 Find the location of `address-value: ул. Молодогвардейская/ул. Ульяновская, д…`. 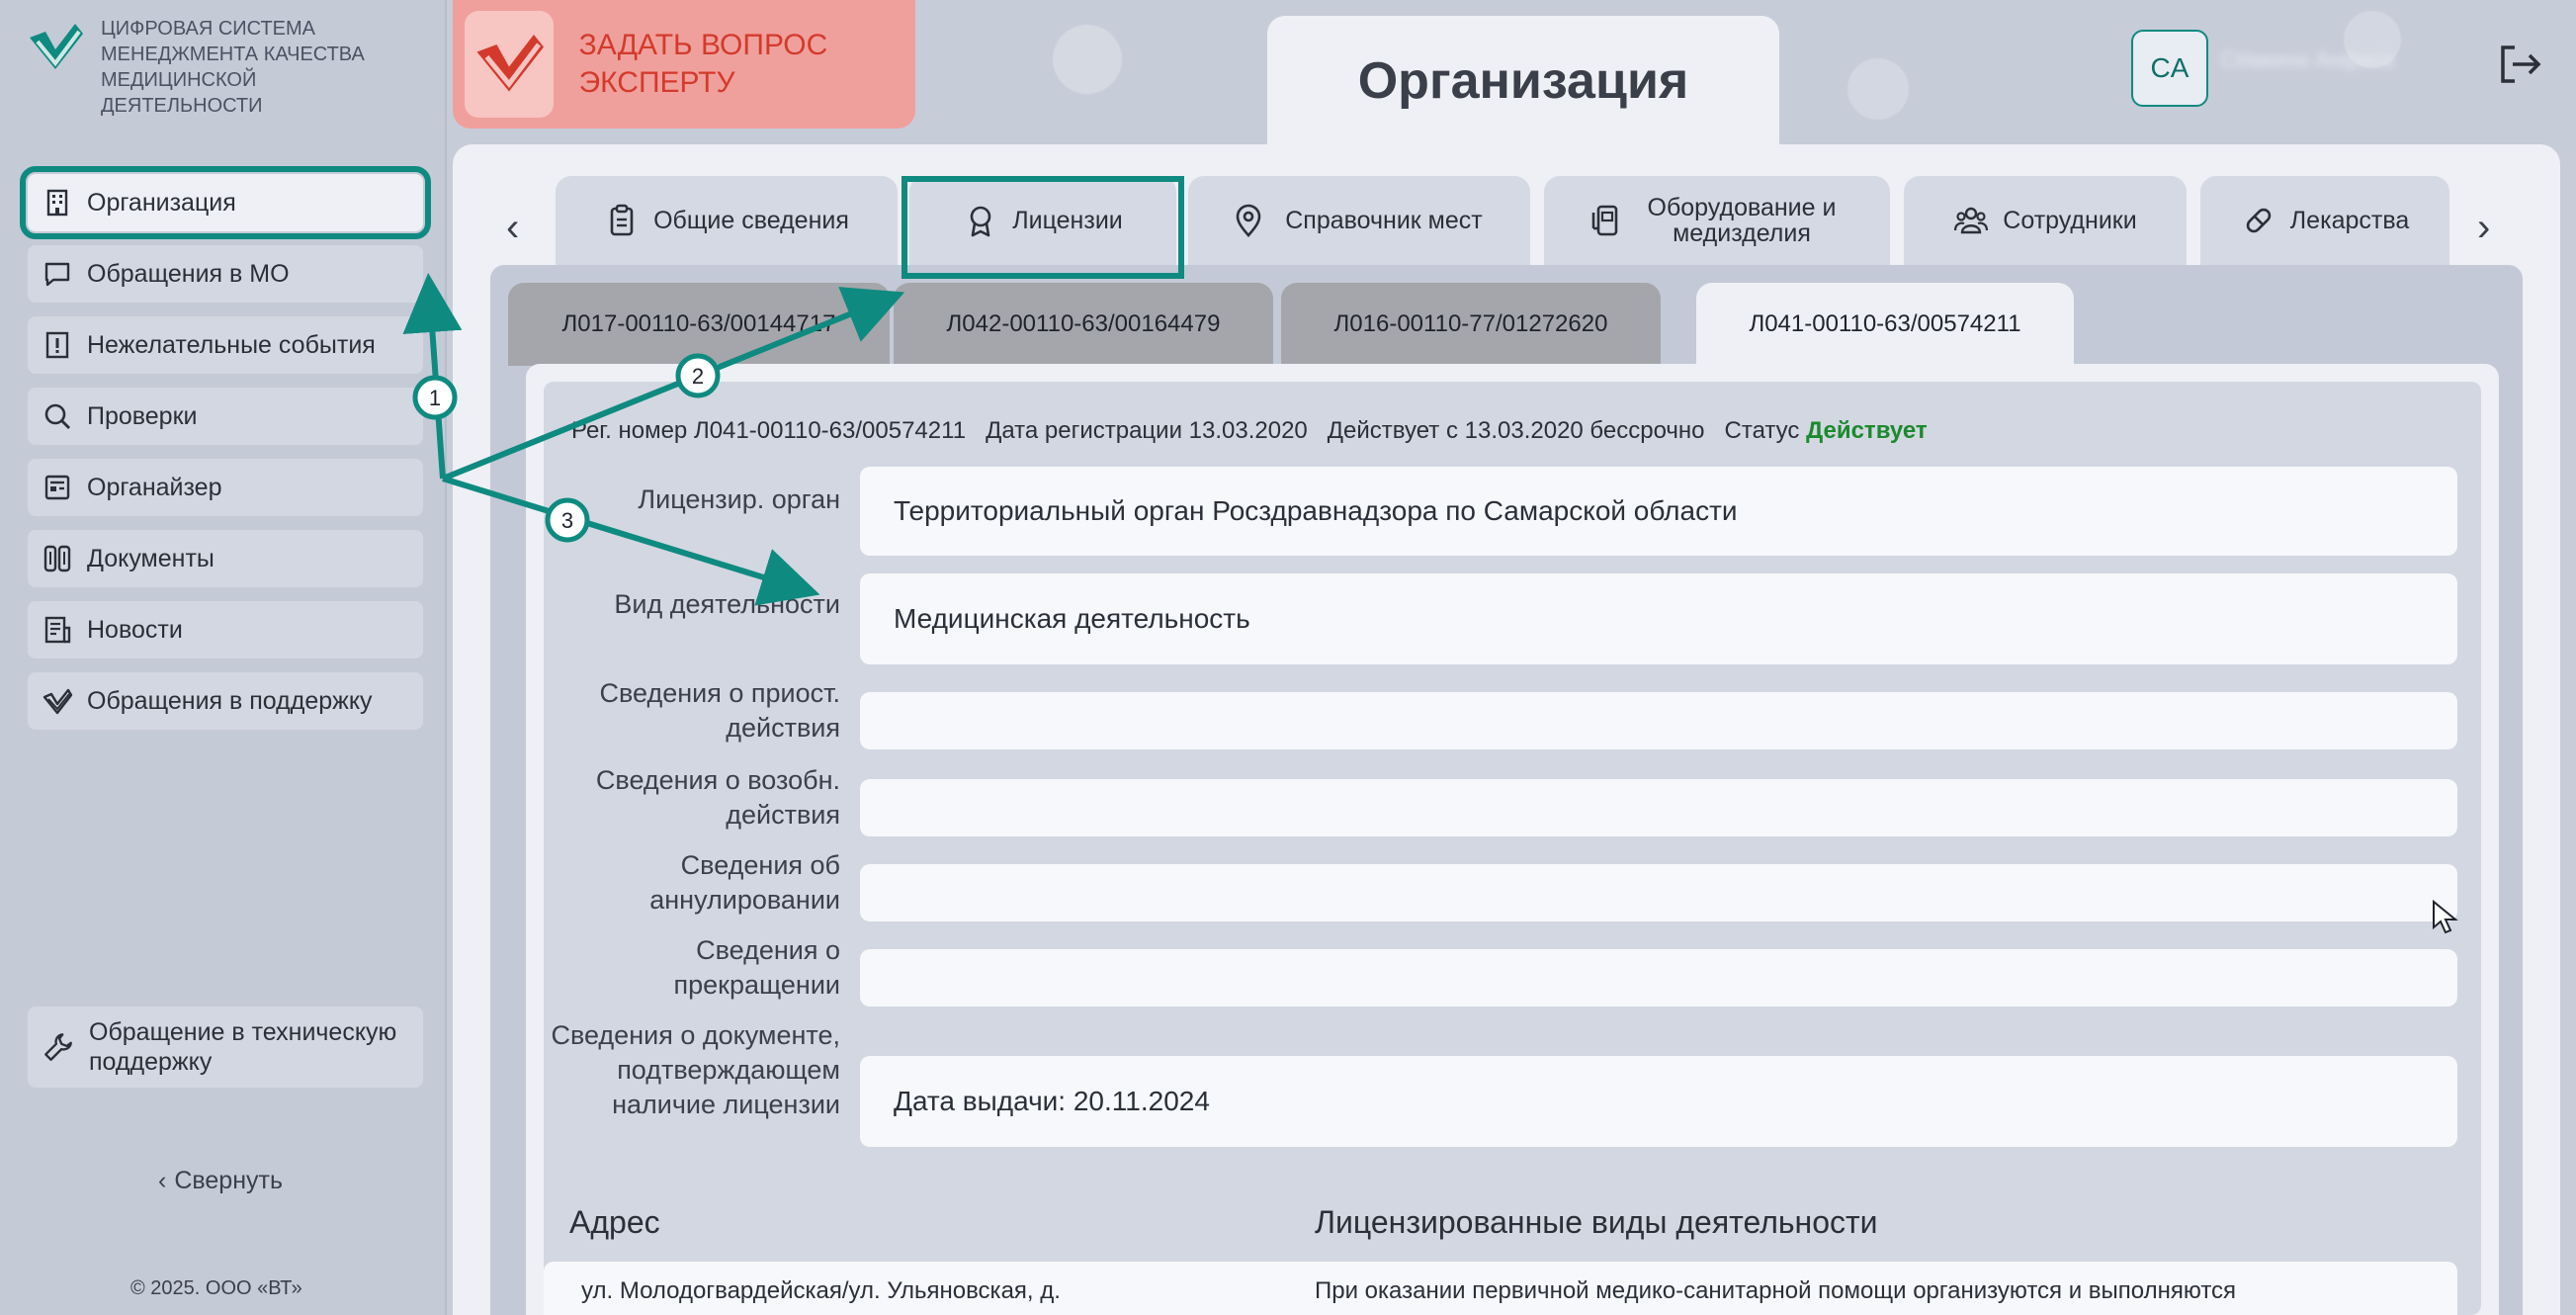

address-value: ул. Молодогвардейская/ул. Ульяновская, д… is located at coordinates (821, 1290).